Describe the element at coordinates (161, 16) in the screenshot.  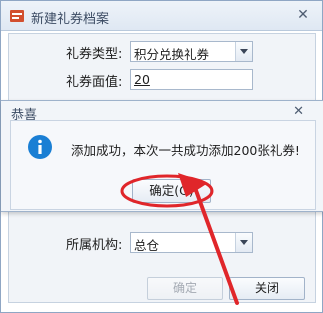
I see `title-bar: 新建礼券档案 ✕` at that location.